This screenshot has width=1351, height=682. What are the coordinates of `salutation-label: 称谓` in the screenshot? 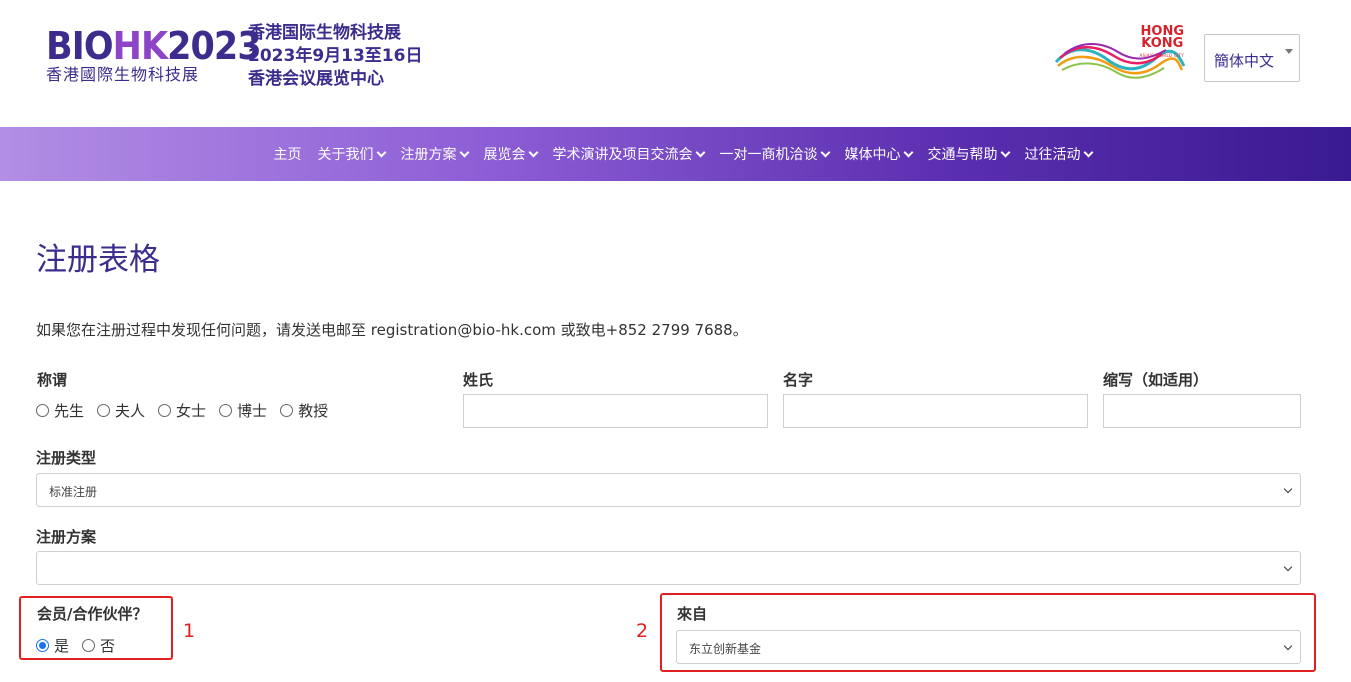 It's located at (52, 380).